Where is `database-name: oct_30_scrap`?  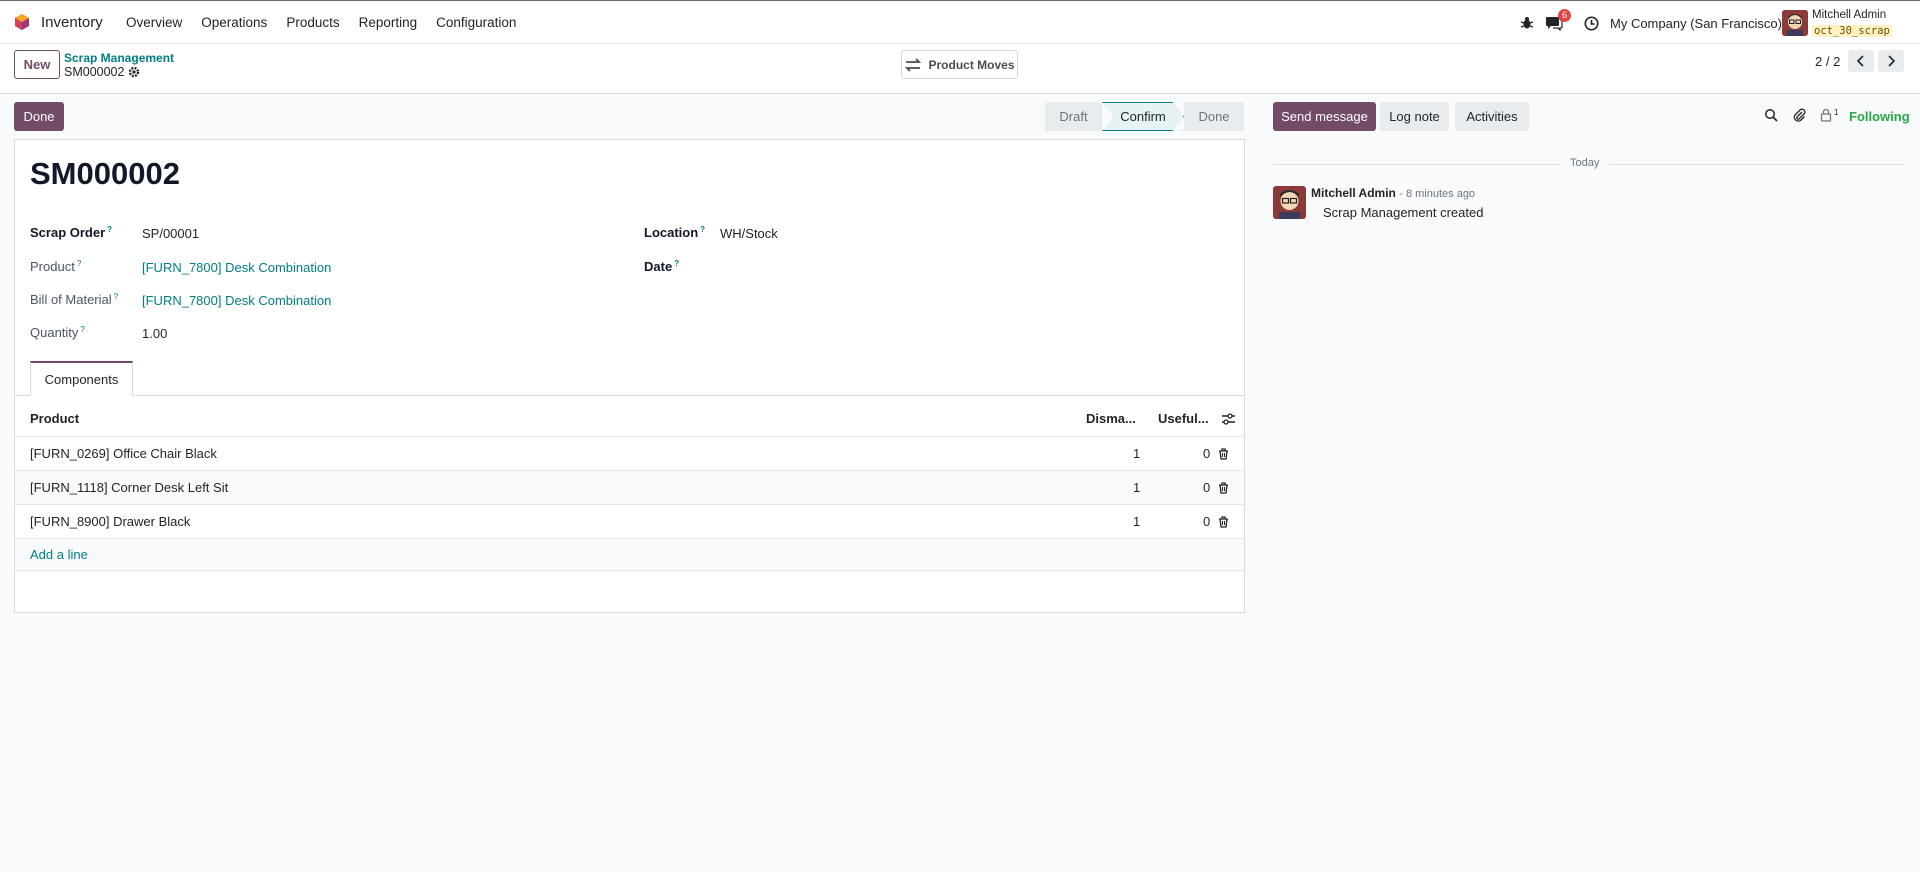 database-name: oct_30_scrap is located at coordinates (1852, 30).